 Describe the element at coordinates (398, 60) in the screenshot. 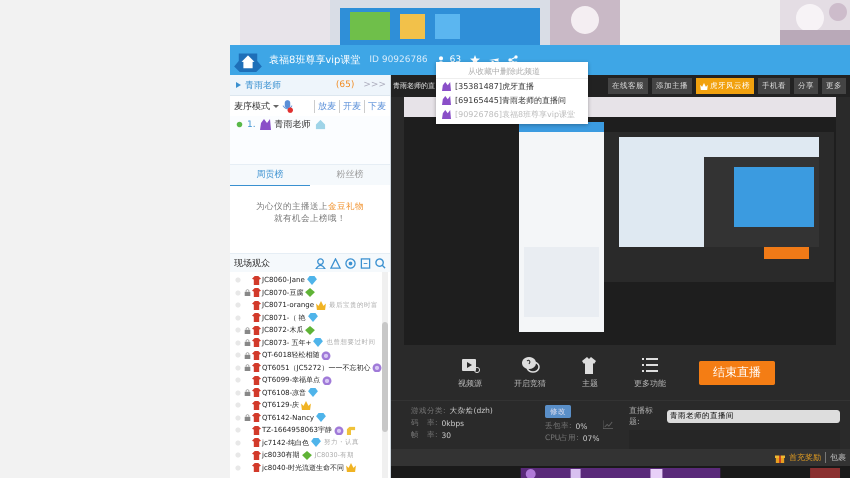

I see `channel-id: ID 90926786` at that location.